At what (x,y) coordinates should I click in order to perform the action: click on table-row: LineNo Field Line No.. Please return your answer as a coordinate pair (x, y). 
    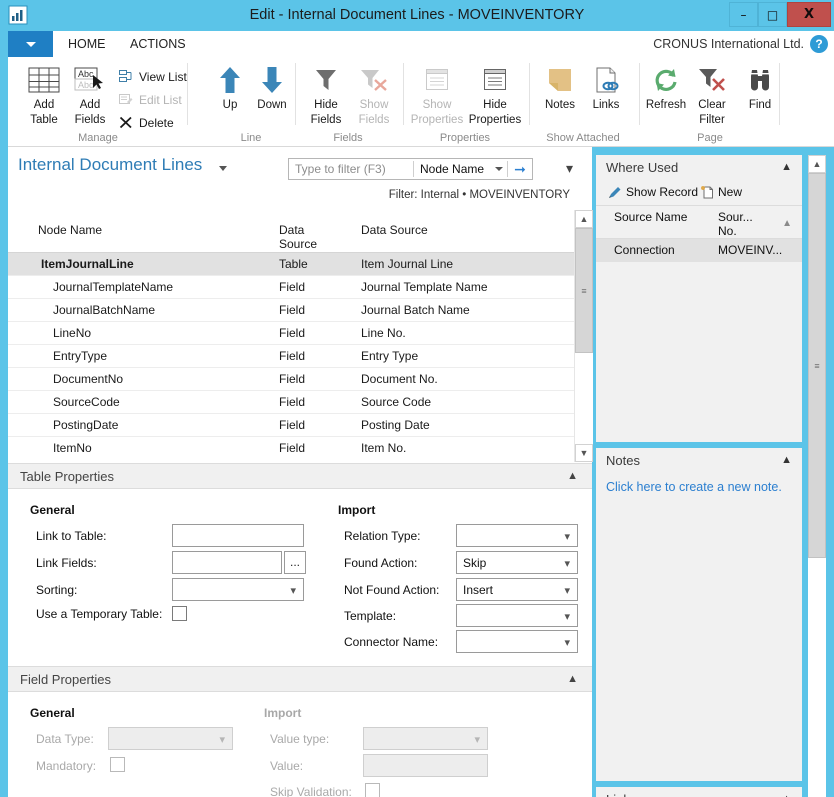
    Looking at the image, I should click on (291, 332).